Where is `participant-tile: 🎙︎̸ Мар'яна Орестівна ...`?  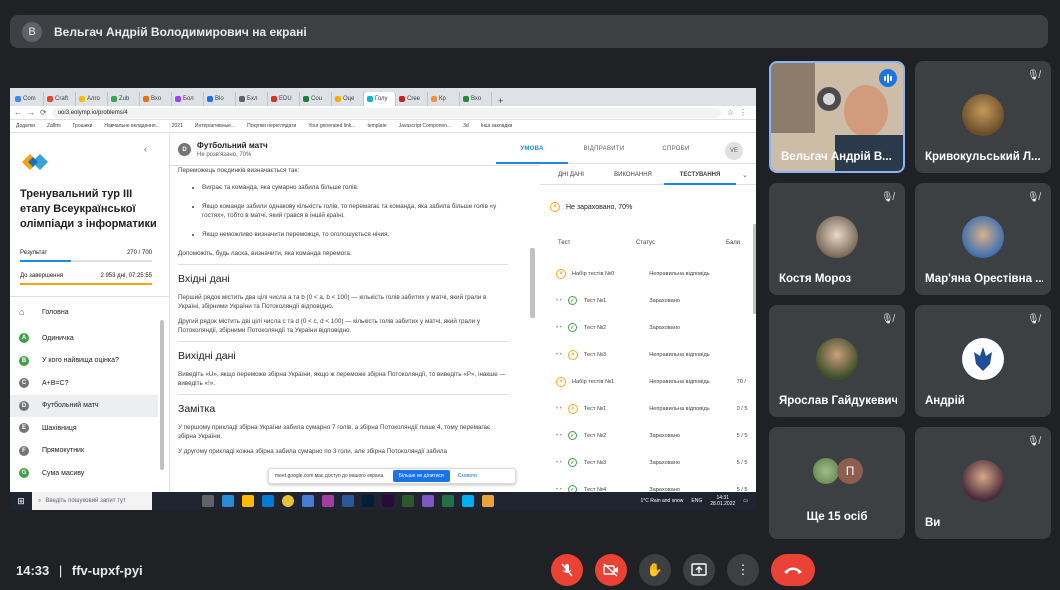
participant-tile: 🎙︎̸ Мар'яна Орестівна ... is located at coordinates (983, 239).